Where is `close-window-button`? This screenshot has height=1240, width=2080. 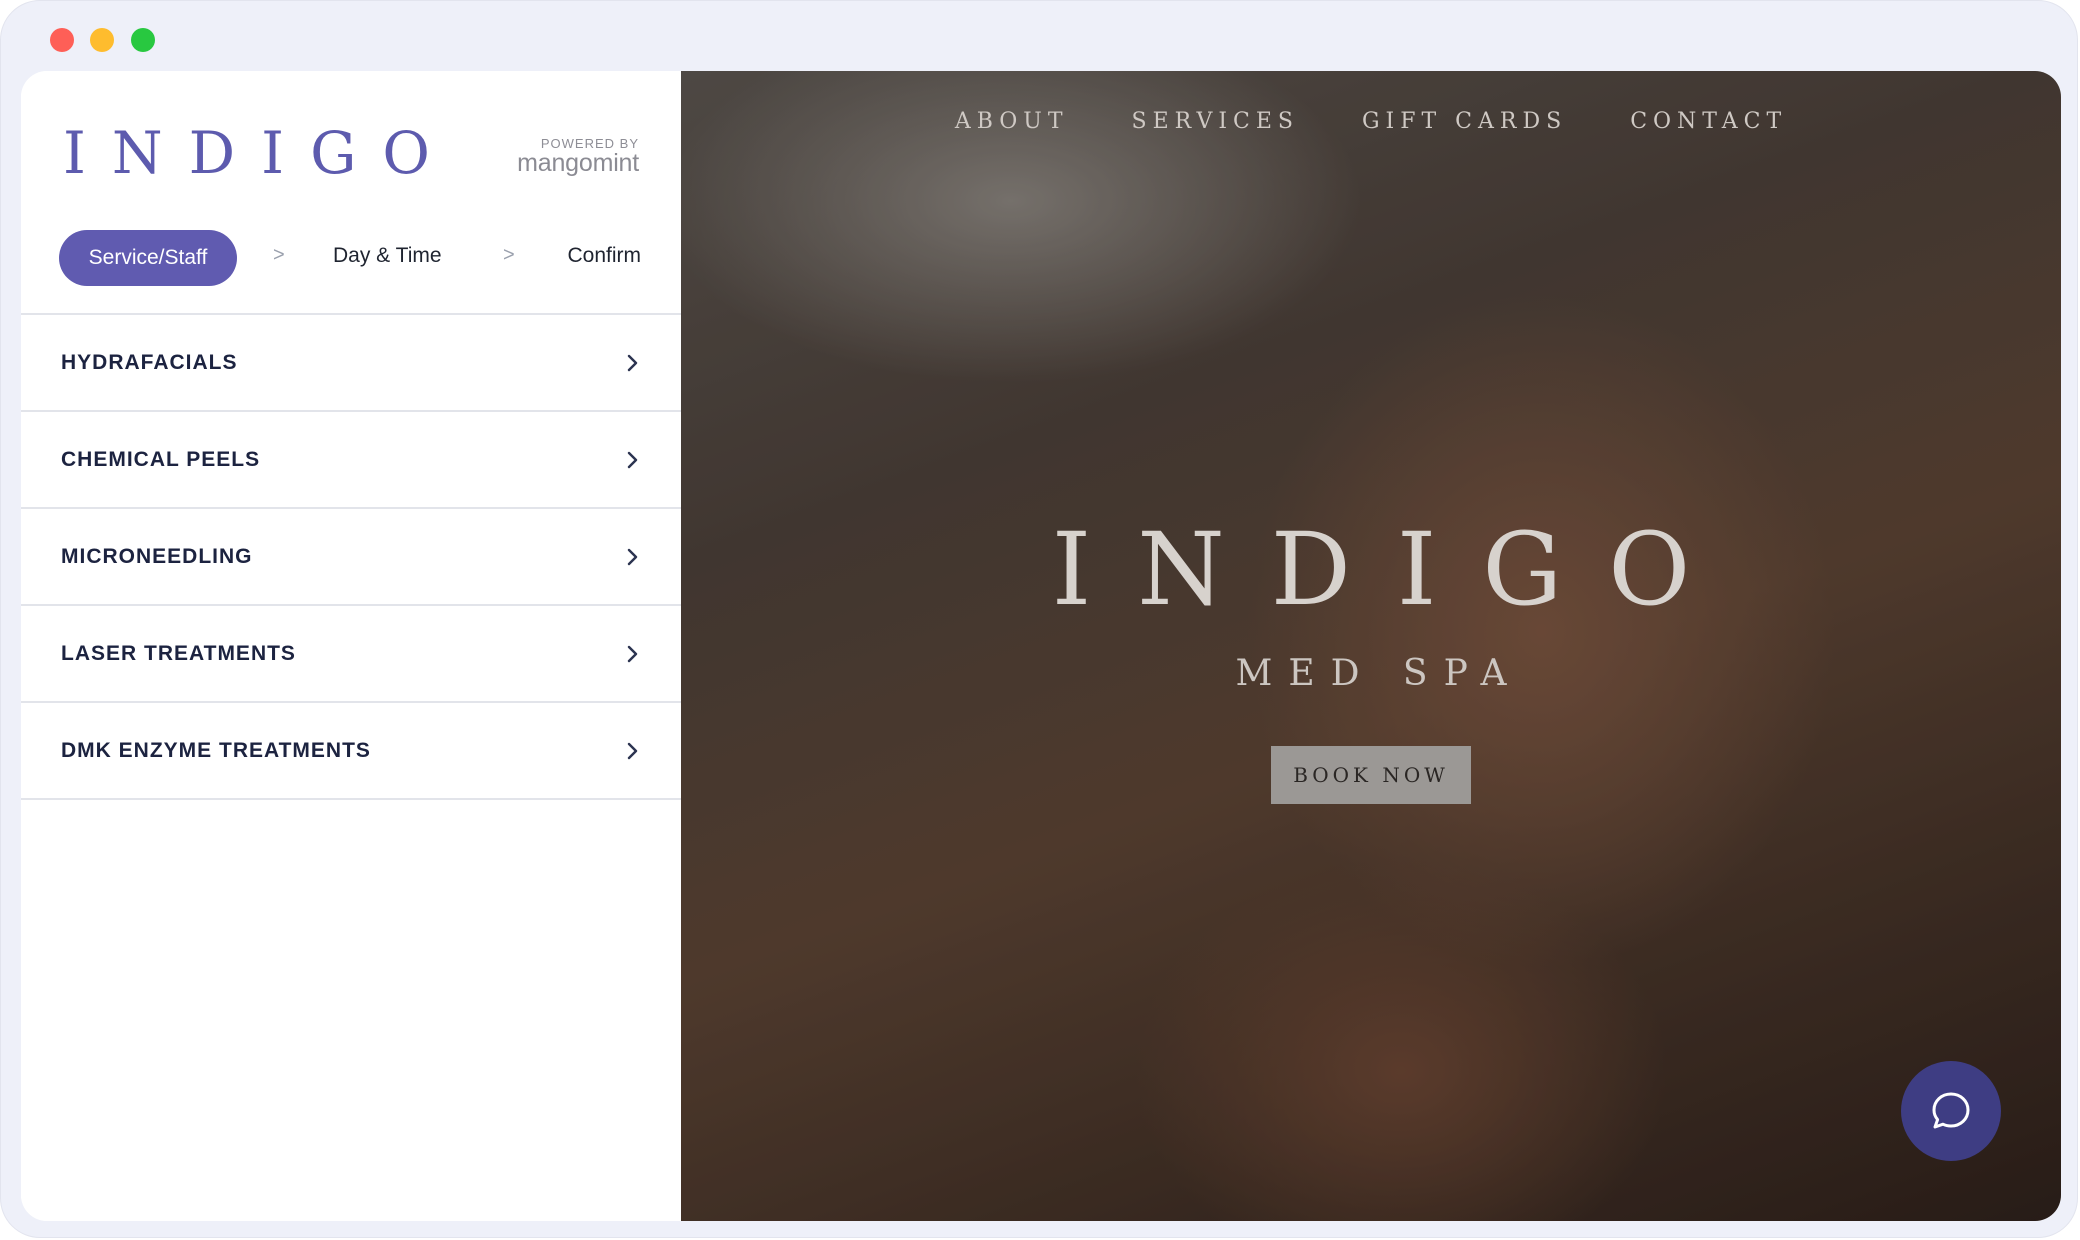
close-window-button is located at coordinates (62, 40).